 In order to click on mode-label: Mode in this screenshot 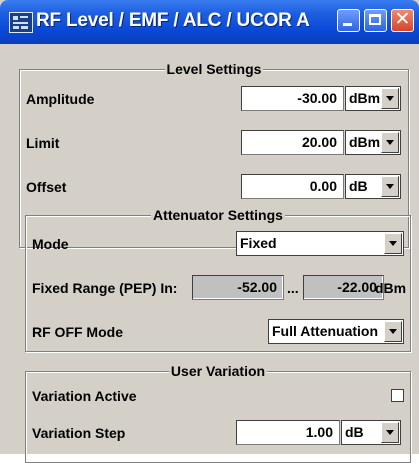, I will do `click(50, 244)`.